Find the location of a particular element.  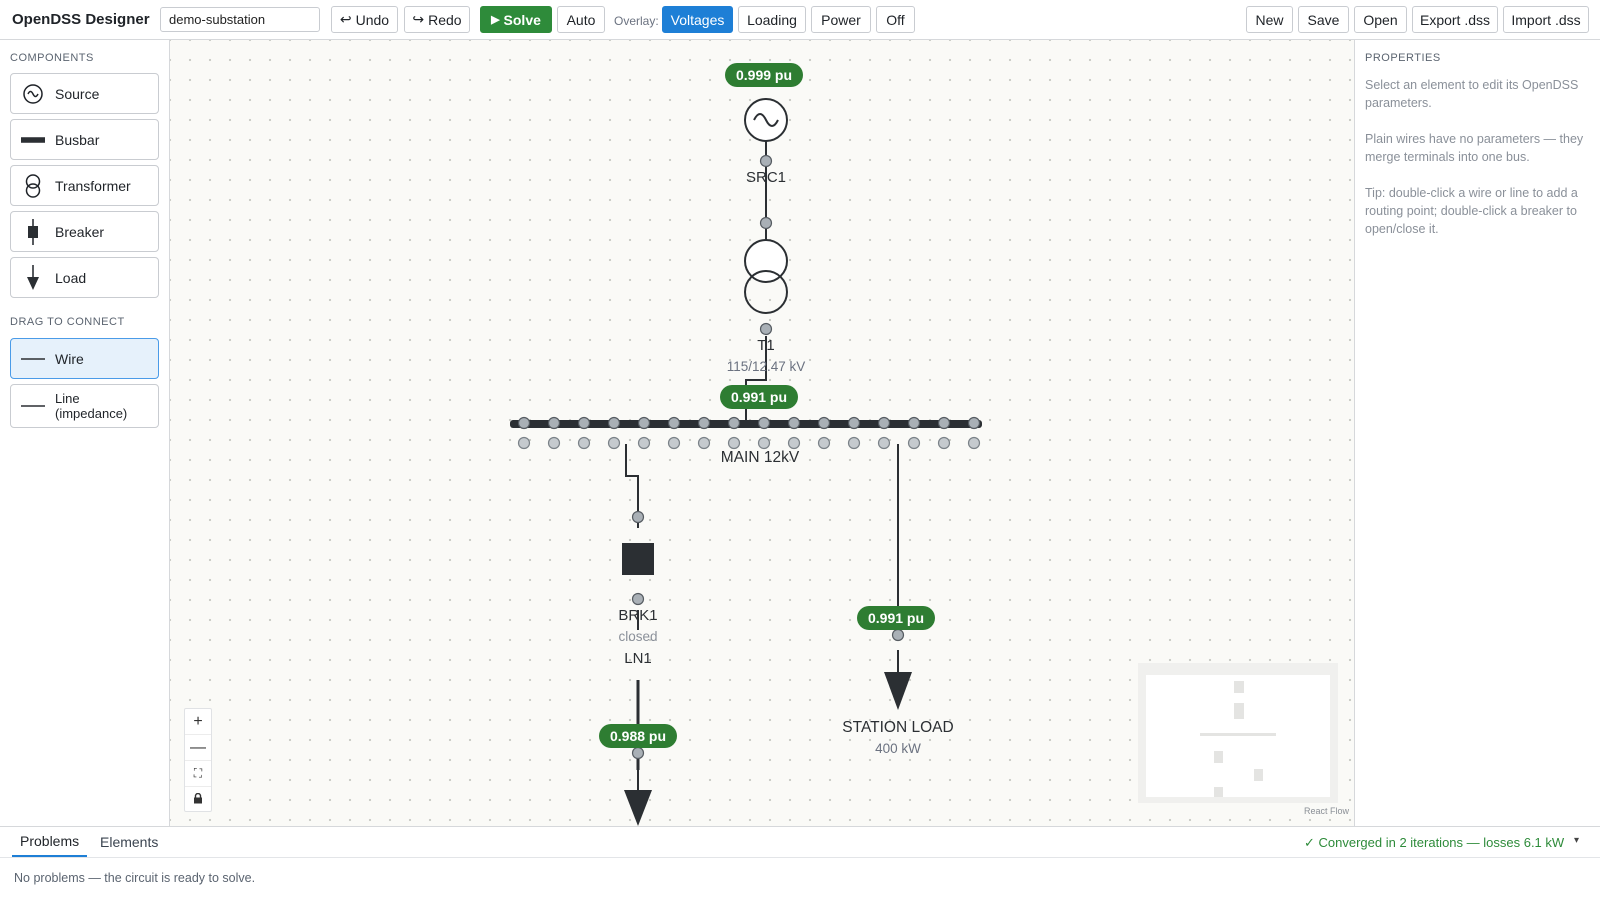

breaker-brk1 is located at coordinates (638, 559).